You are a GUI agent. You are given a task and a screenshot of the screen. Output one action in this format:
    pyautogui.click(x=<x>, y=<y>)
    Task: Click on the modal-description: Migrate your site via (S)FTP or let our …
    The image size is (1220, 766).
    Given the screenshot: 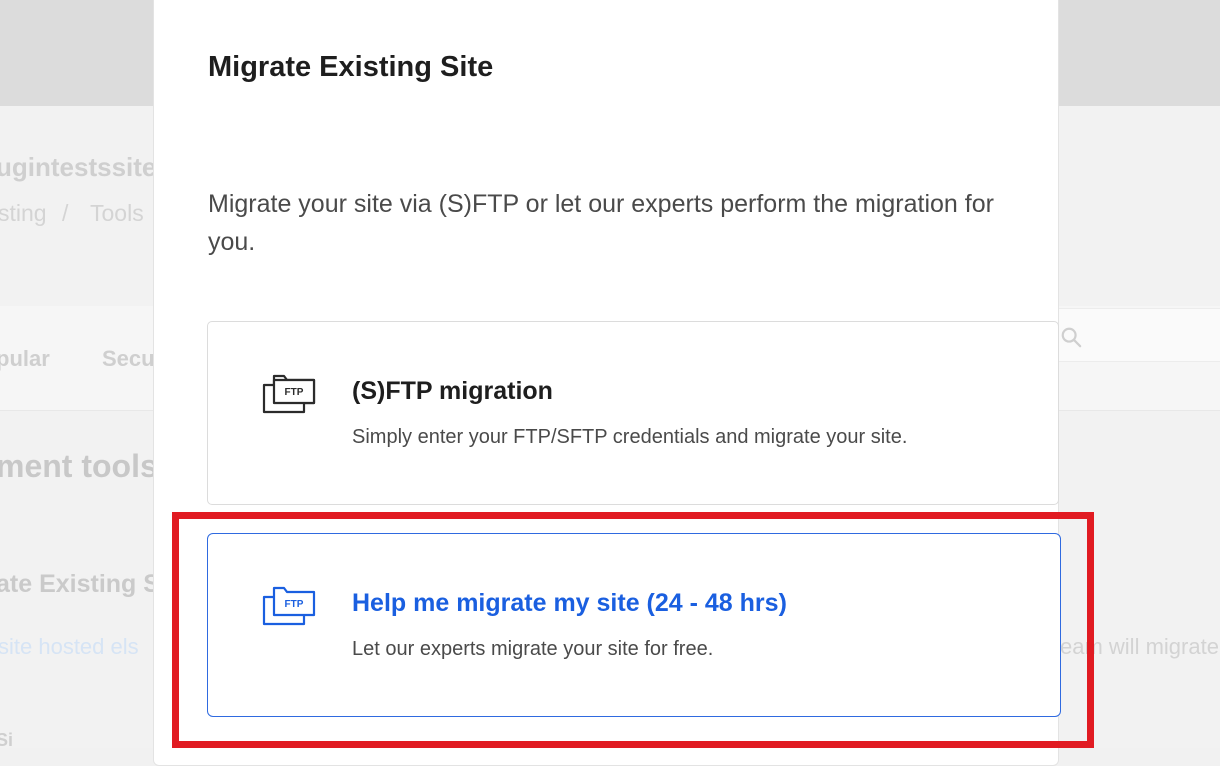 What is the action you would take?
    pyautogui.click(x=601, y=223)
    